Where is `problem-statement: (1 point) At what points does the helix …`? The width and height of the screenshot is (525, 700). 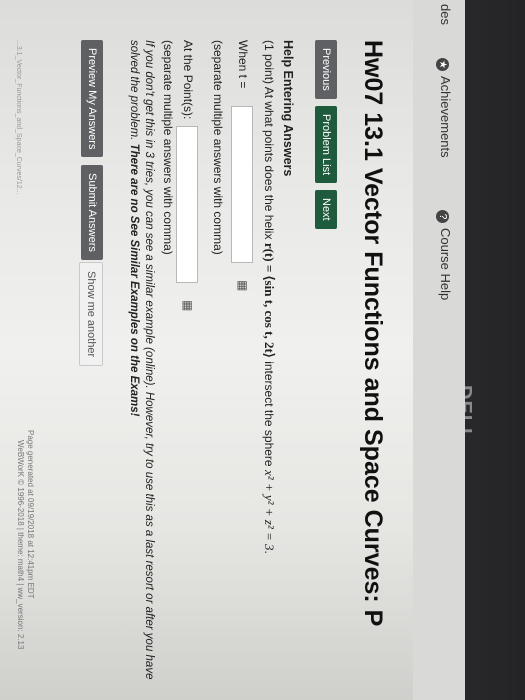 problem-statement: (1 point) At what points does the helix … is located at coordinates (269, 297).